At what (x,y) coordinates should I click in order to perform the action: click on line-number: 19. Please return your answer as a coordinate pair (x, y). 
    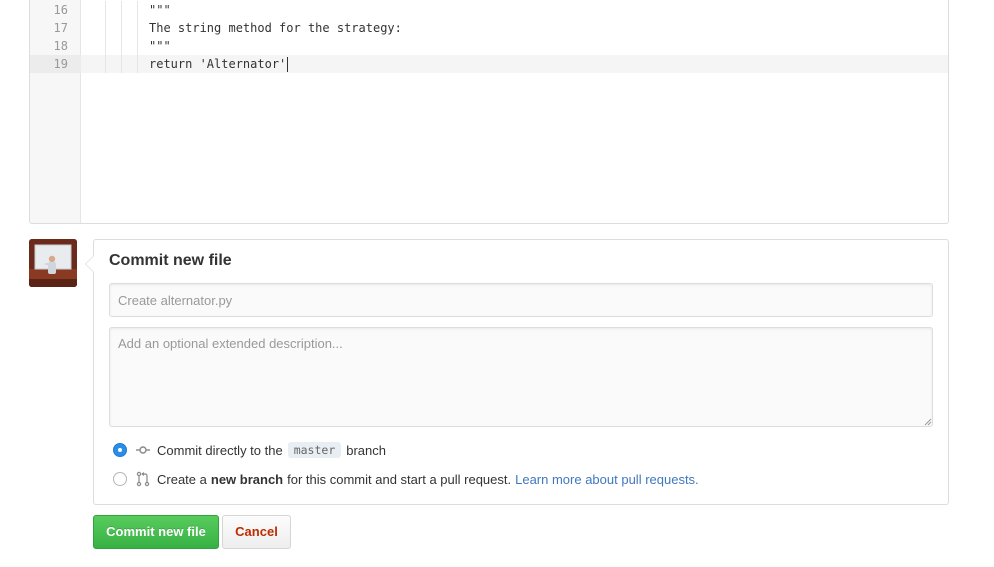
    Looking at the image, I should click on (55, 64).